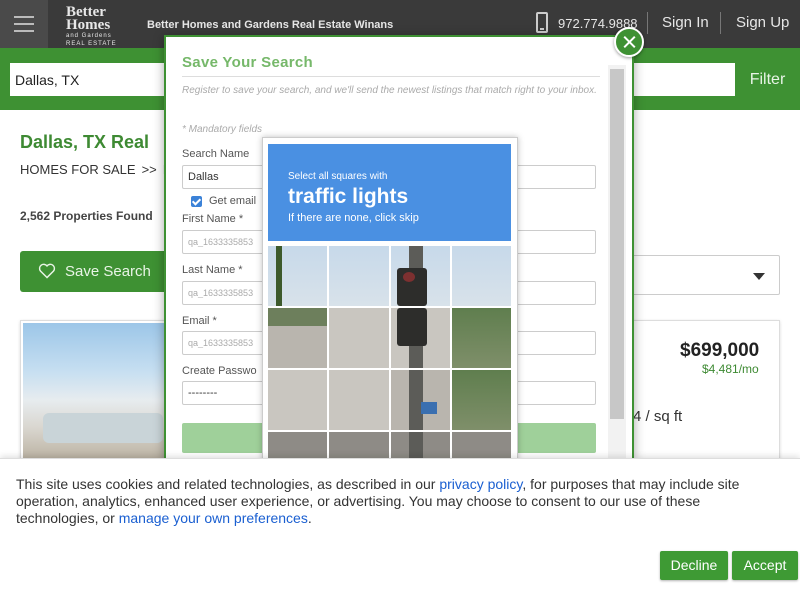  Describe the element at coordinates (213, 518) in the screenshot. I see `manage-preferences-link: manage your own preferences` at that location.